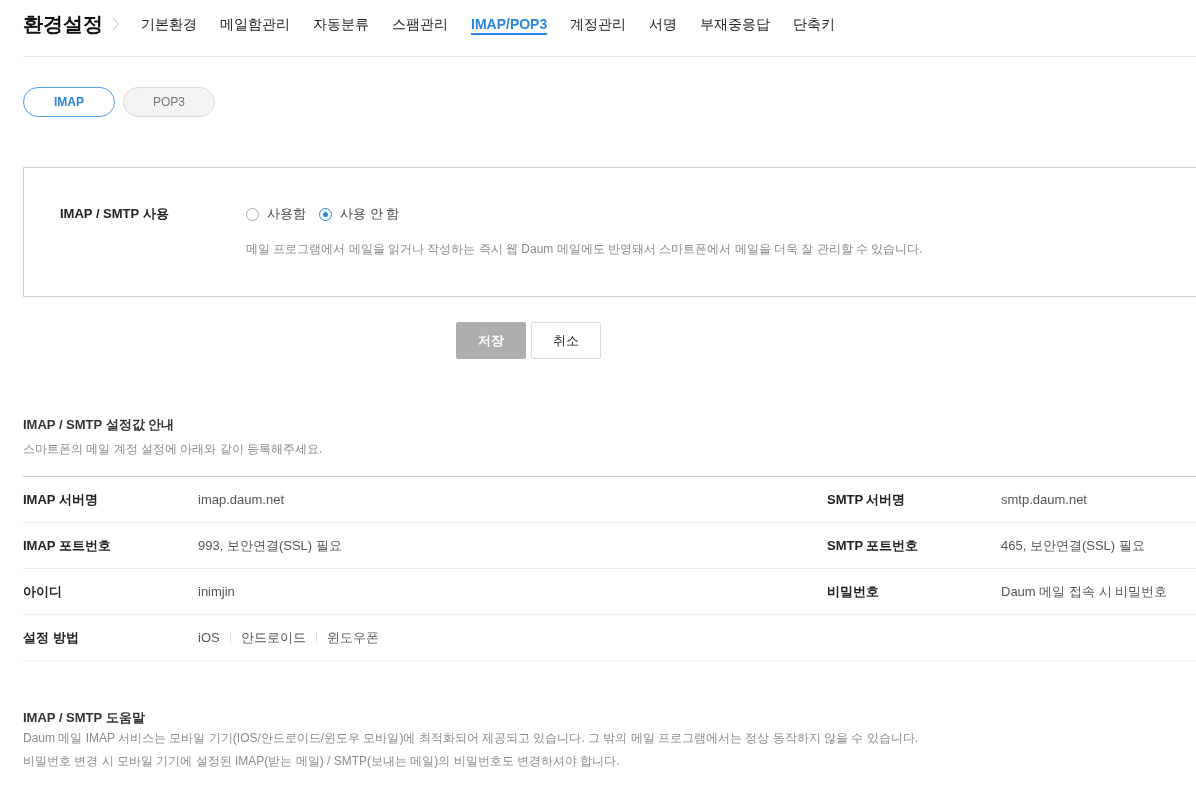  Describe the element at coordinates (241, 499) in the screenshot. I see `field-value: imap.daum.net` at that location.